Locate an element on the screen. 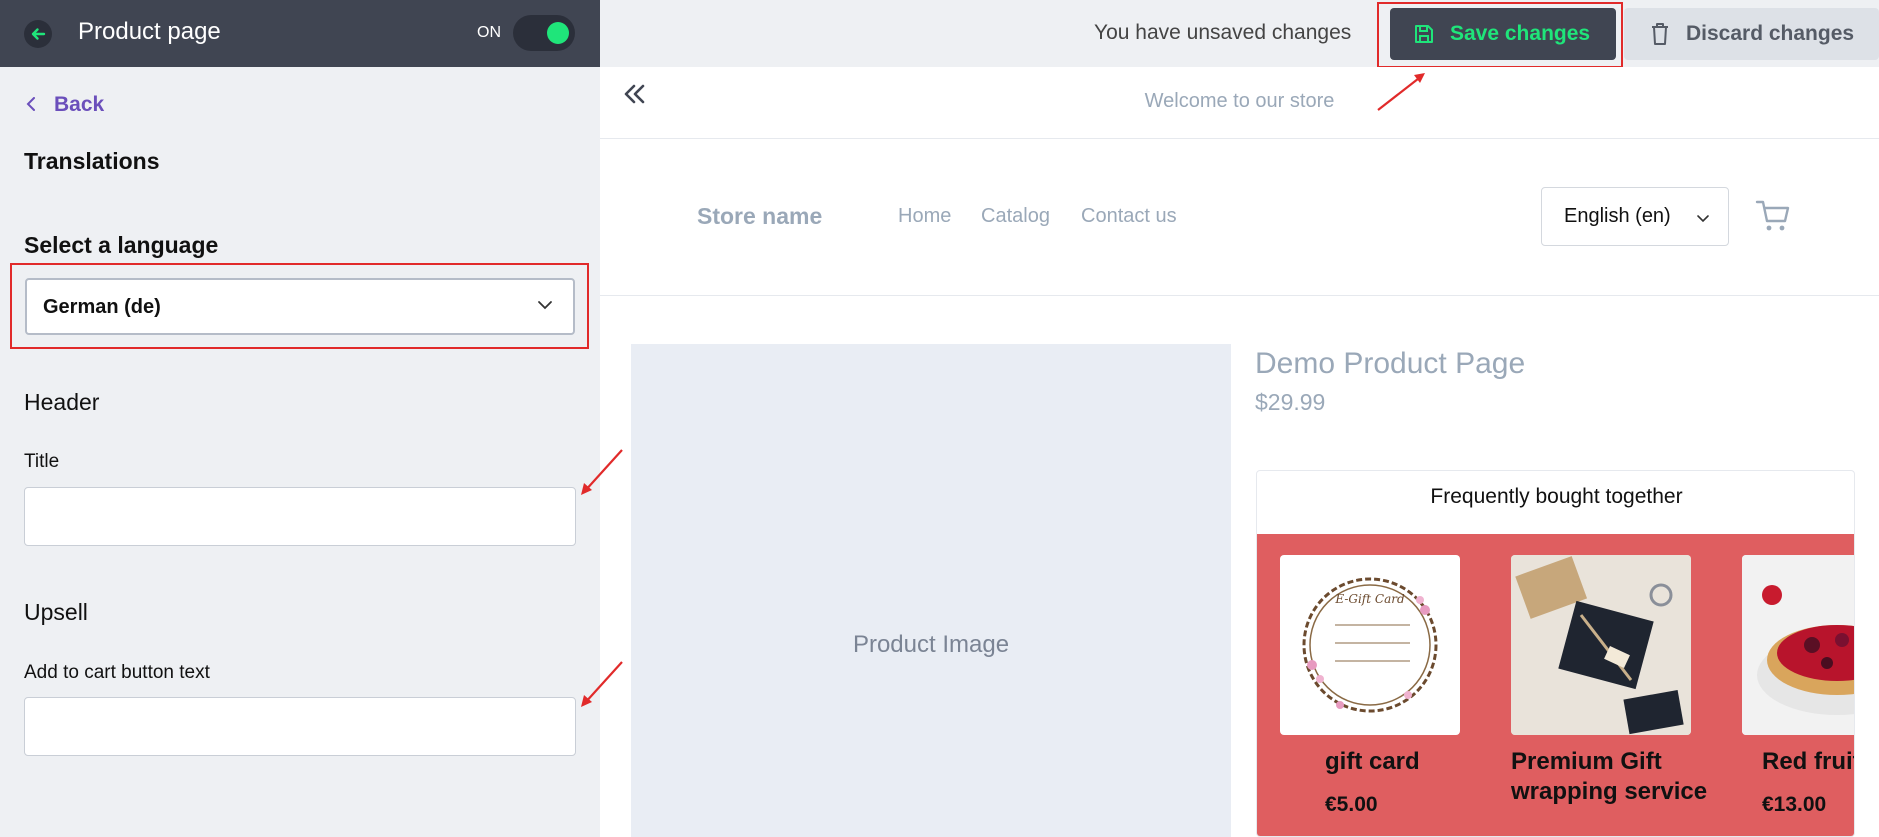 This screenshot has height=837, width=1879. product-price: $29.99 is located at coordinates (1290, 402).